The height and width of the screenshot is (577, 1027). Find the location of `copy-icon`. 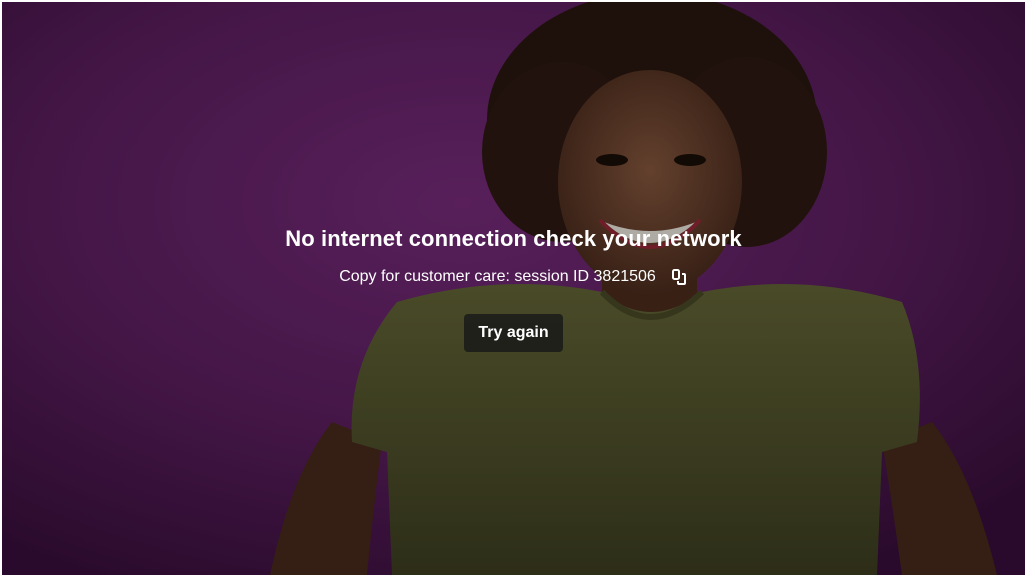

copy-icon is located at coordinates (679, 277).